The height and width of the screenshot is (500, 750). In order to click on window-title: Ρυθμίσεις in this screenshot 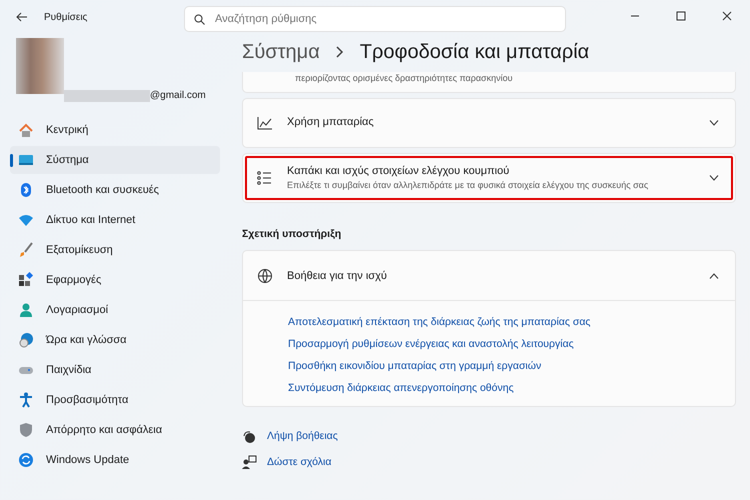, I will do `click(66, 17)`.